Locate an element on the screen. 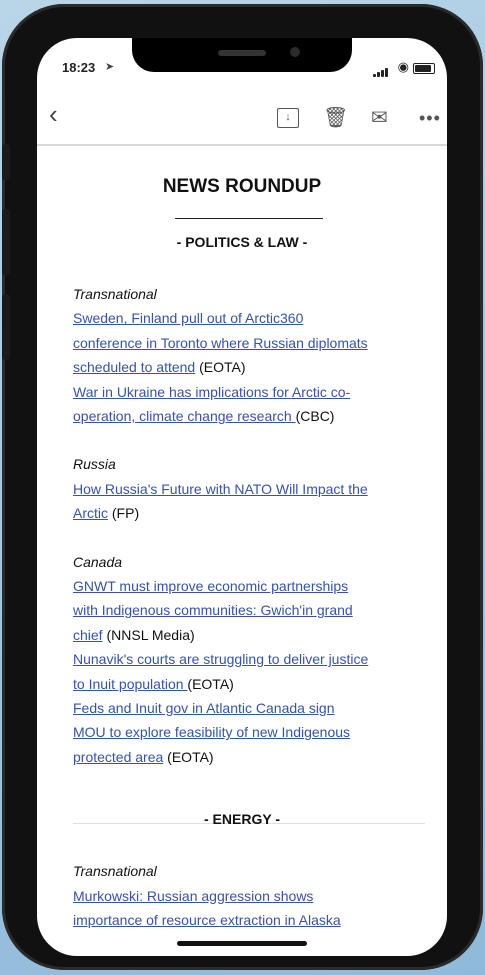 This screenshot has width=485, height=975. wifi-icon: ◉ is located at coordinates (403, 66).